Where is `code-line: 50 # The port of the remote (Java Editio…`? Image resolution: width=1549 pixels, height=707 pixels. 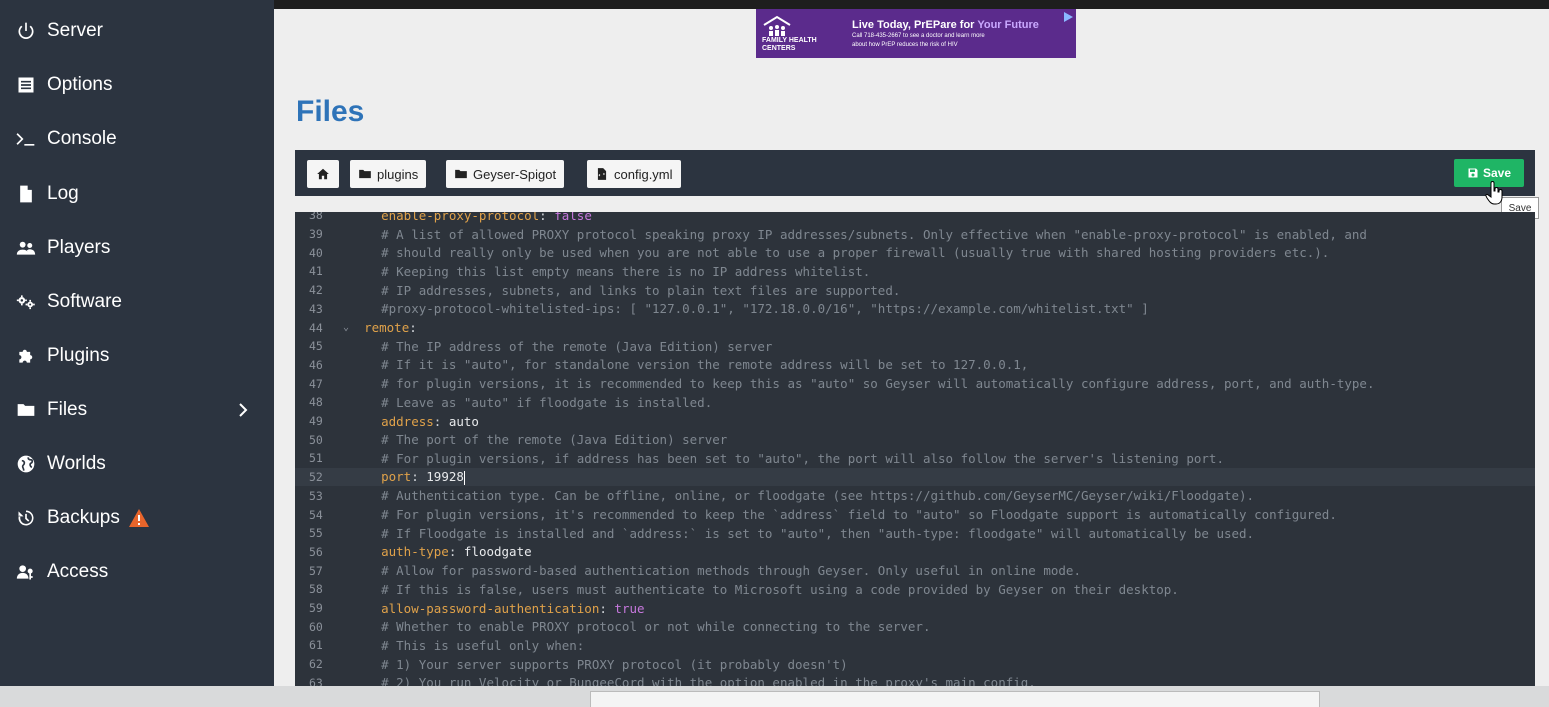
code-line: 50 # The port of the remote (Java Editio… is located at coordinates (915, 439).